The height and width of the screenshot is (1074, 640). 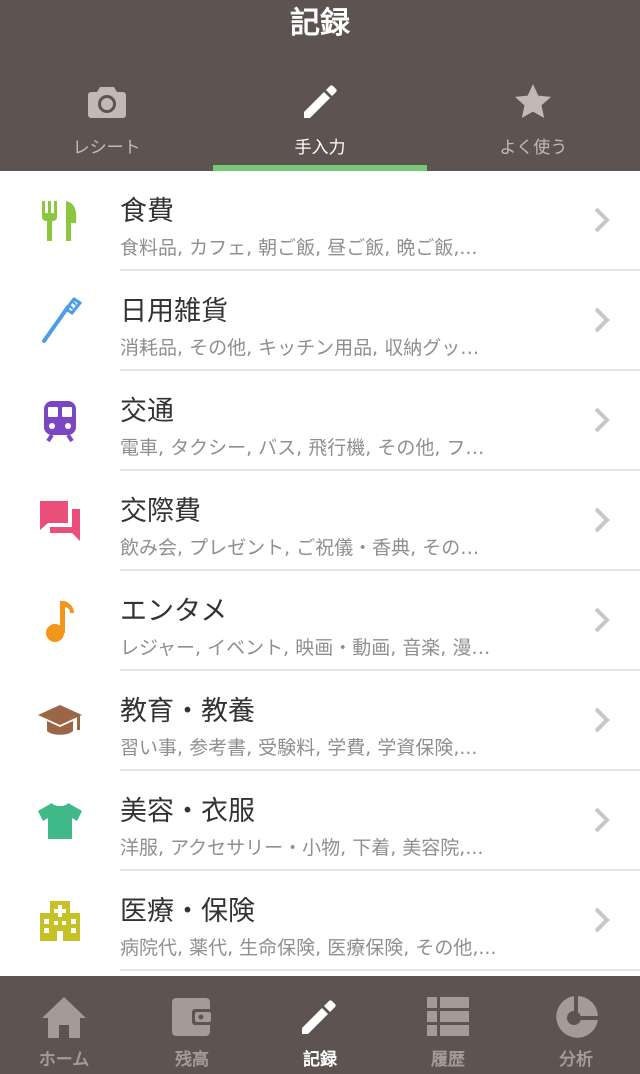 What do you see at coordinates (174, 611) in the screenshot?
I see `category-title: エンタメ` at bounding box center [174, 611].